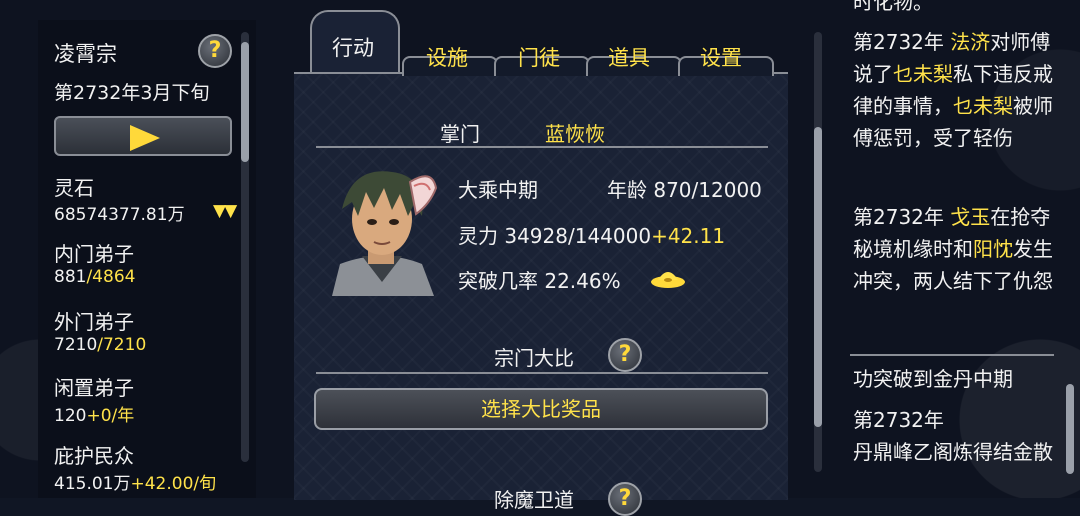  Describe the element at coordinates (534, 358) in the screenshot. I see `competition-title: 宗门大比` at that location.